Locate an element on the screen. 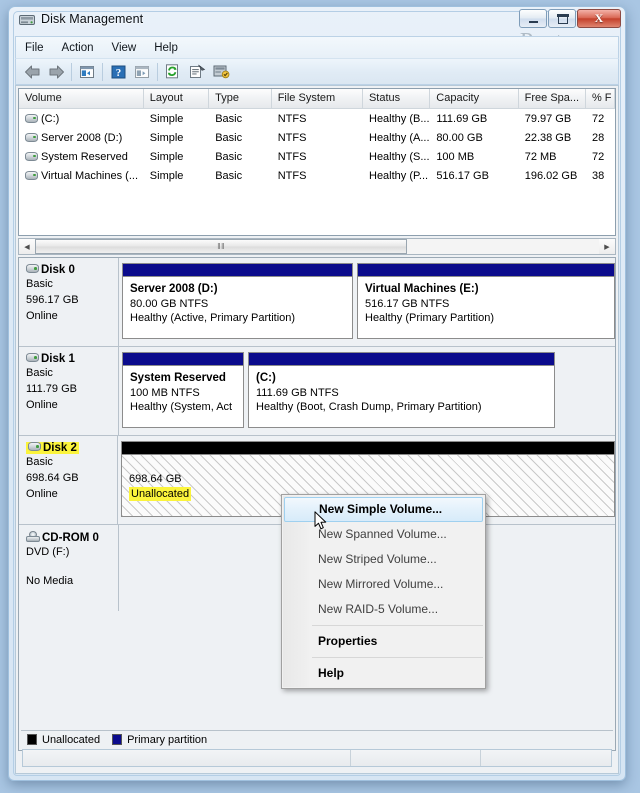  back-icon is located at coordinates (31, 71).